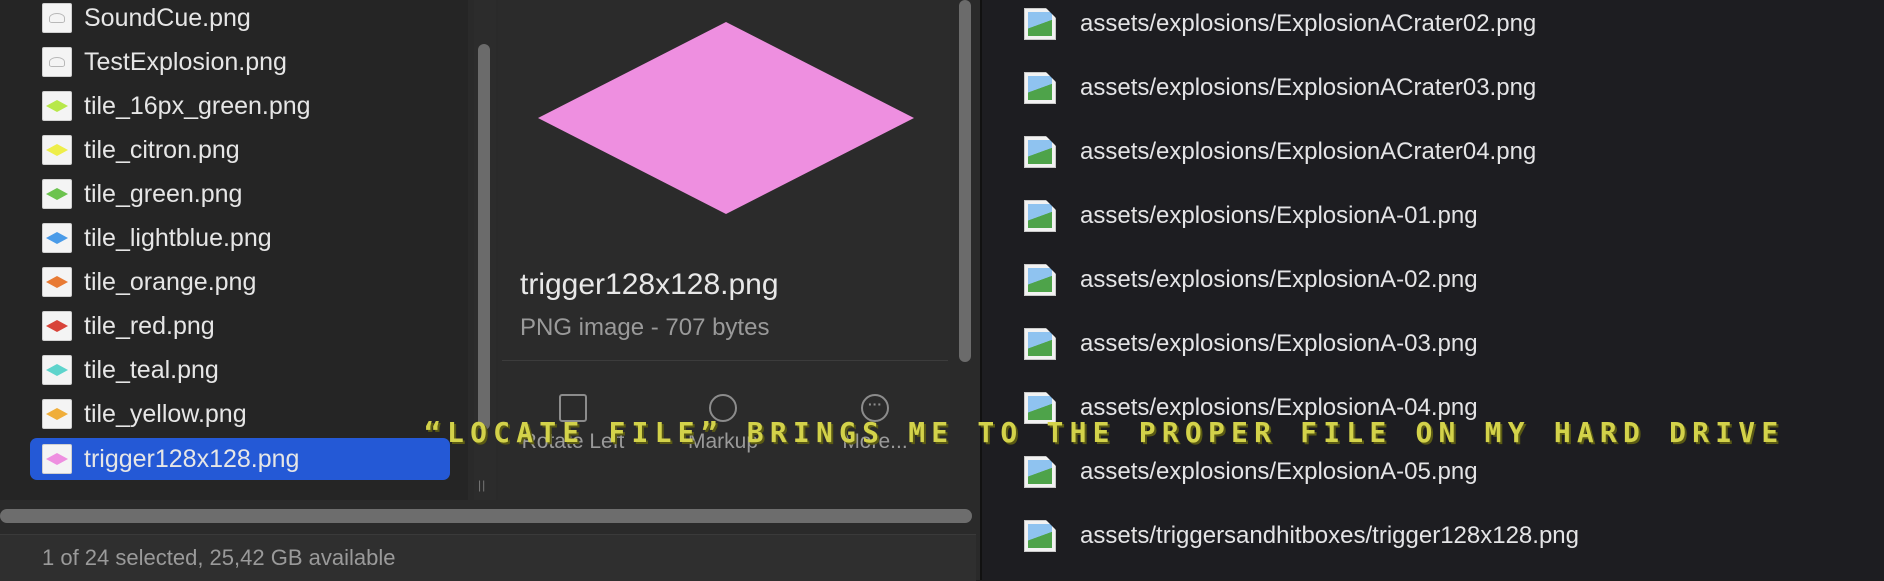 The image size is (1884, 581). I want to click on asset-row: assets/explosions/ExplosionACrater02.png, so click(1280, 24).